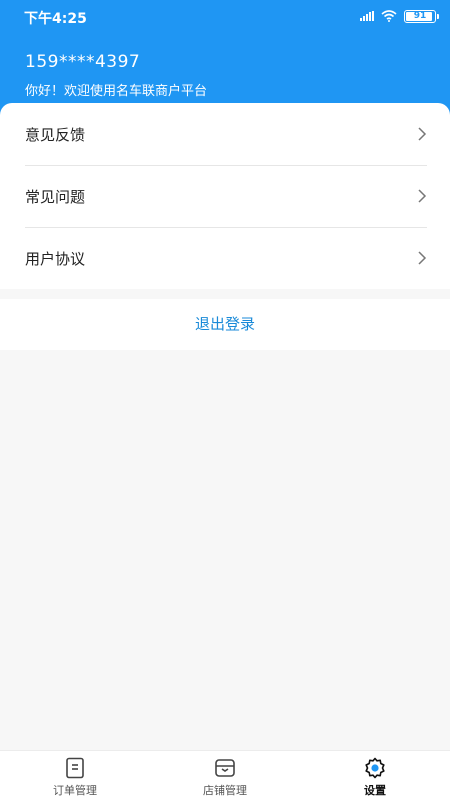  Describe the element at coordinates (225, 16) in the screenshot. I see `status-bar: 下午4:25 91` at that location.